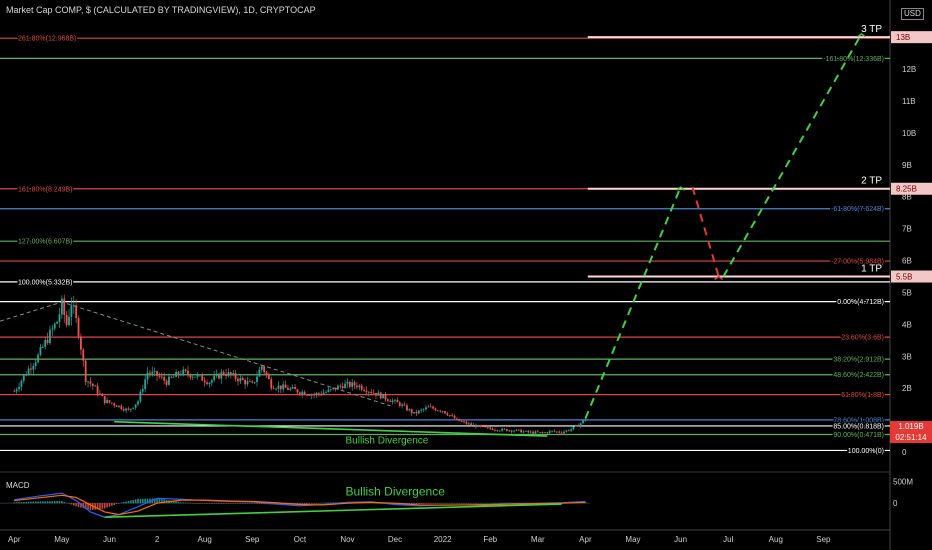 The width and height of the screenshot is (932, 550). What do you see at coordinates (907, 165) in the screenshot?
I see `y-tick-label: 9B` at bounding box center [907, 165].